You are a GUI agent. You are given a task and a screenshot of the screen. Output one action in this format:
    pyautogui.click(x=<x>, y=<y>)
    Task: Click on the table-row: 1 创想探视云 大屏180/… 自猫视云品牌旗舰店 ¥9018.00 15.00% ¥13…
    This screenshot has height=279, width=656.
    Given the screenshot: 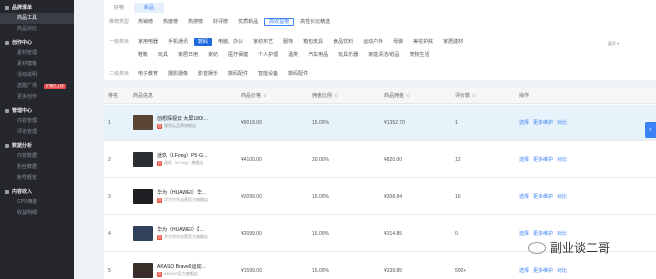 What is the action you would take?
    pyautogui.click(x=380, y=123)
    